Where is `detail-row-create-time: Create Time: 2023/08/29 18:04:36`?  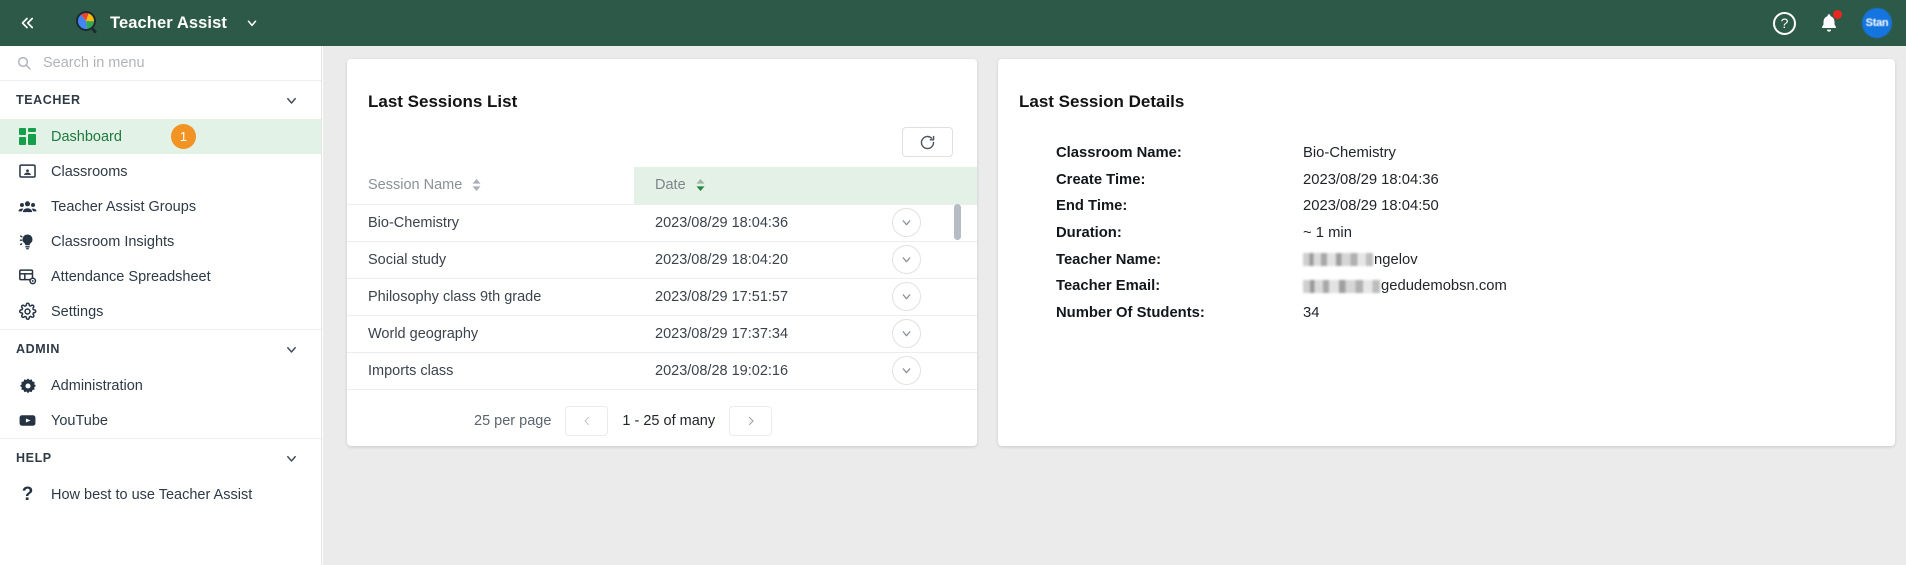
detail-row-create-time: Create Time: 2023/08/29 18:04:36 is located at coordinates (1475, 180).